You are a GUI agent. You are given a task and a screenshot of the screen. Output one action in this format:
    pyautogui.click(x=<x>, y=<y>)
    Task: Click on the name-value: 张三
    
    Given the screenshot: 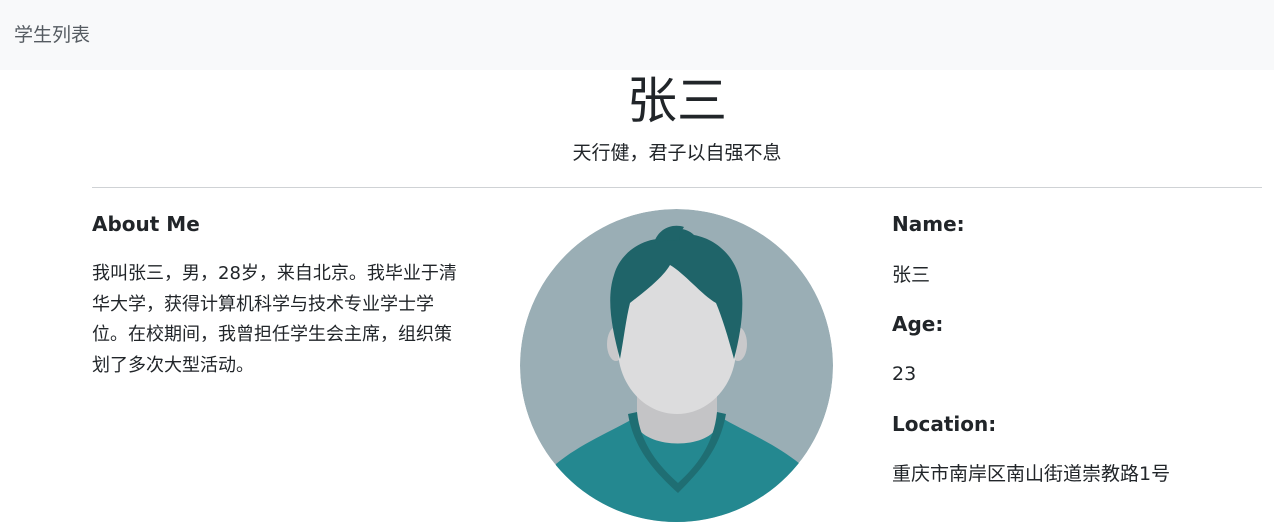 What is the action you would take?
    pyautogui.click(x=911, y=275)
    